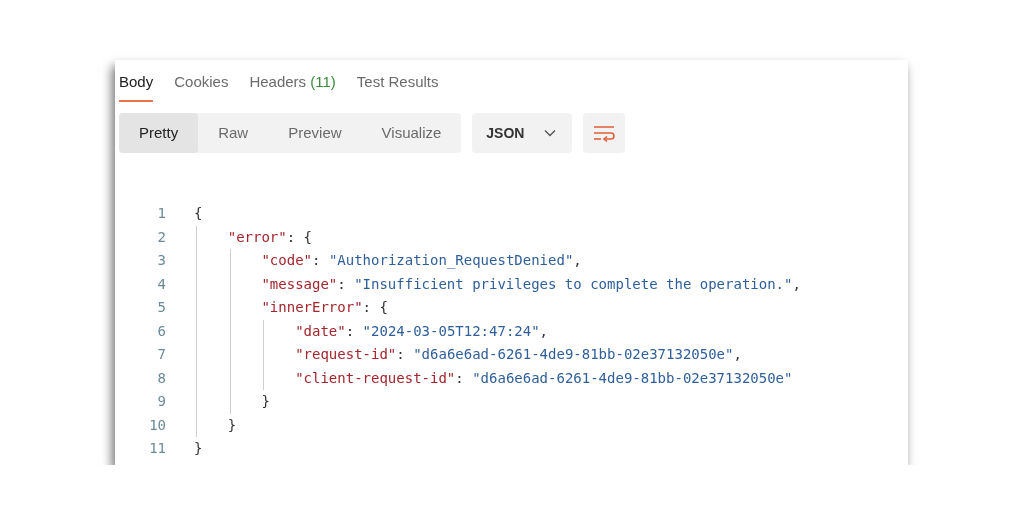  What do you see at coordinates (157, 425) in the screenshot?
I see `line-number: 10` at bounding box center [157, 425].